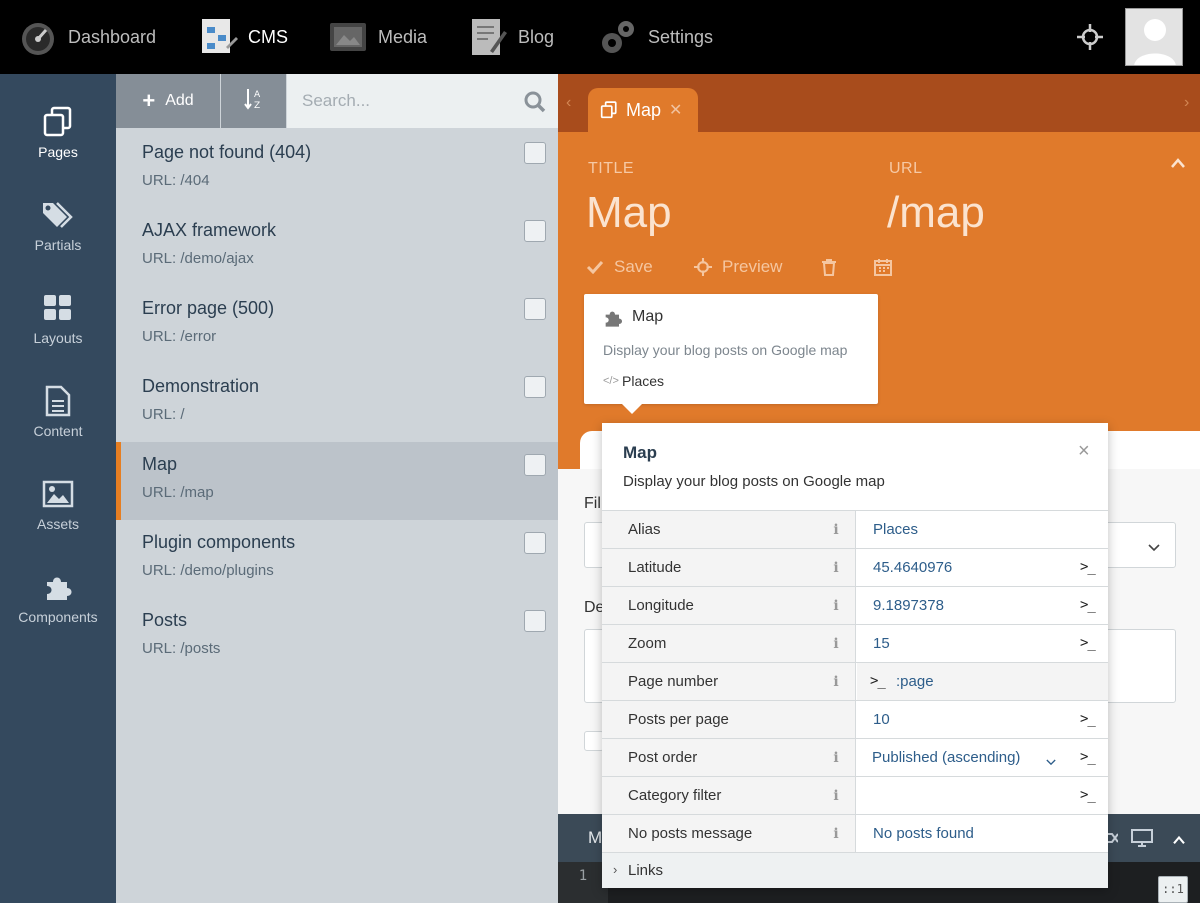  I want to click on property-value: 10, so click(881, 719).